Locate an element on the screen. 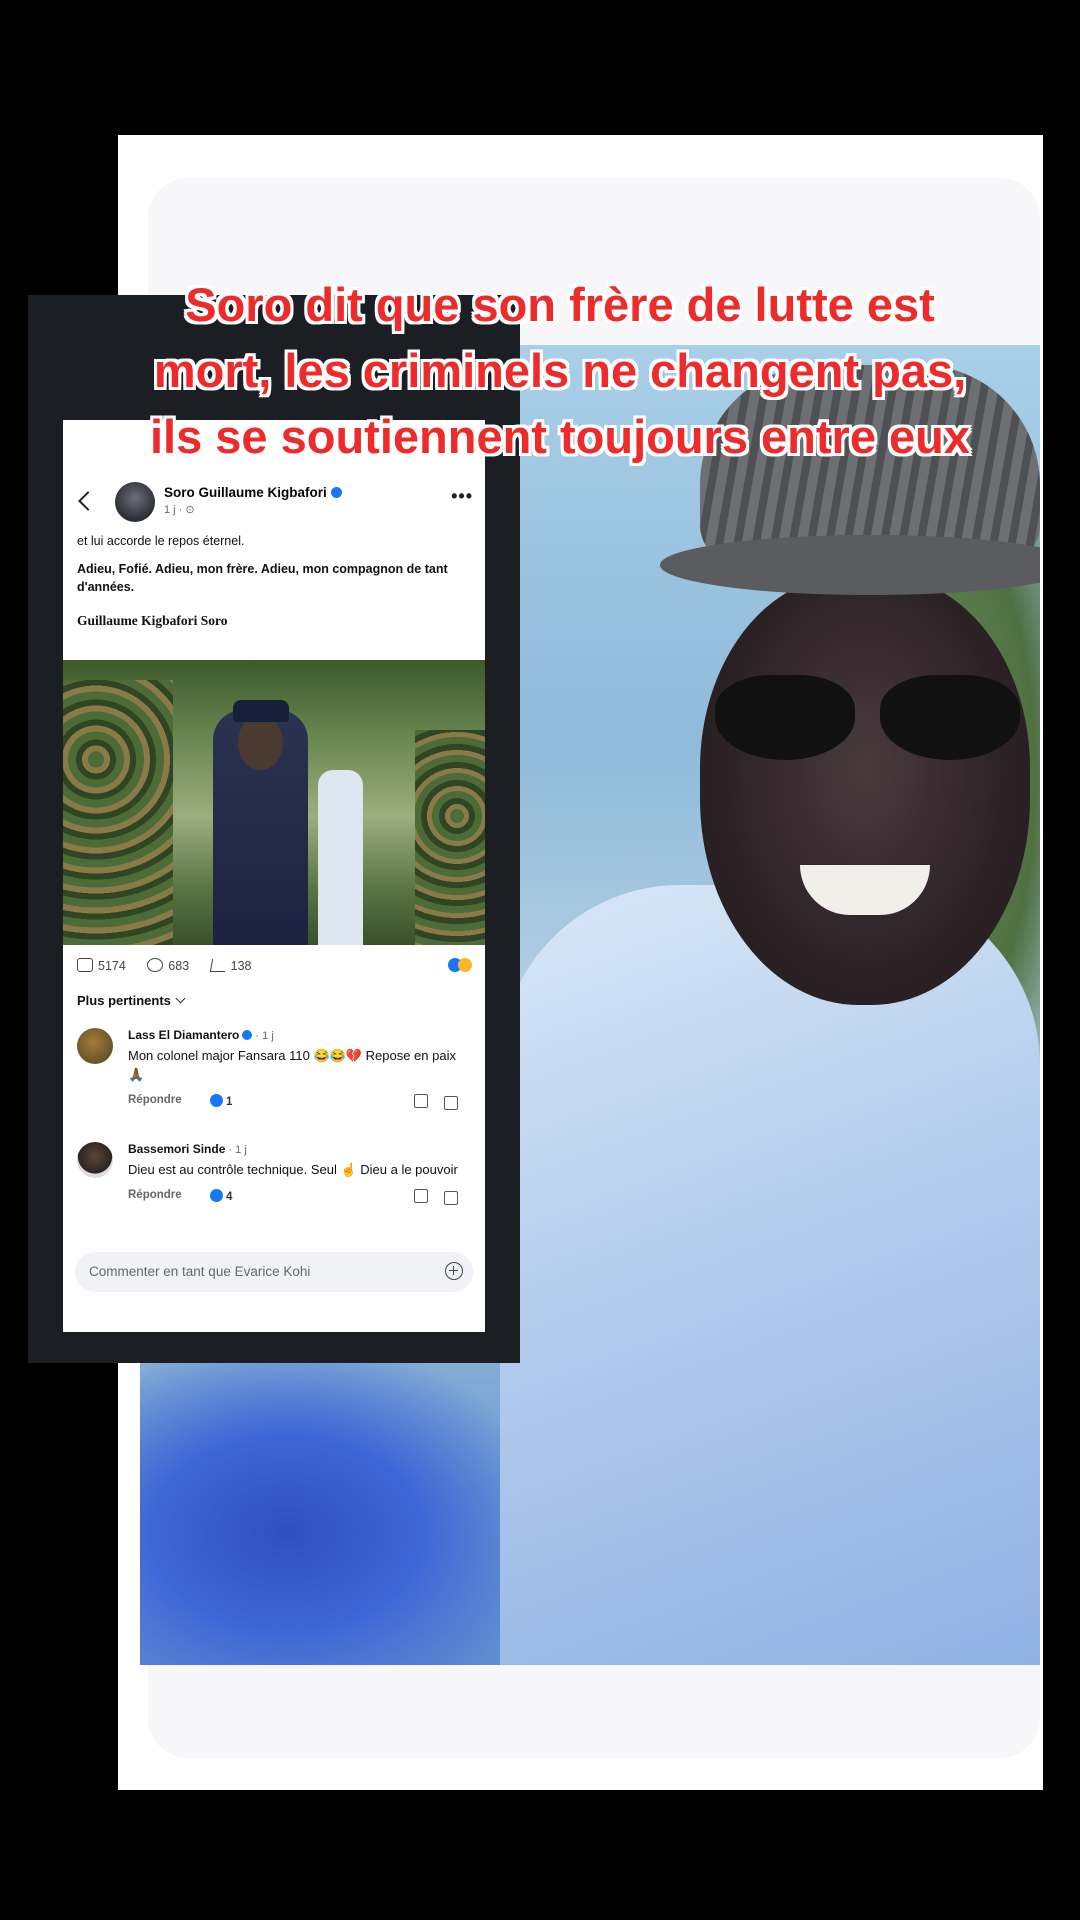 This screenshot has height=1920, width=1080. soldier-right is located at coordinates (450, 837).